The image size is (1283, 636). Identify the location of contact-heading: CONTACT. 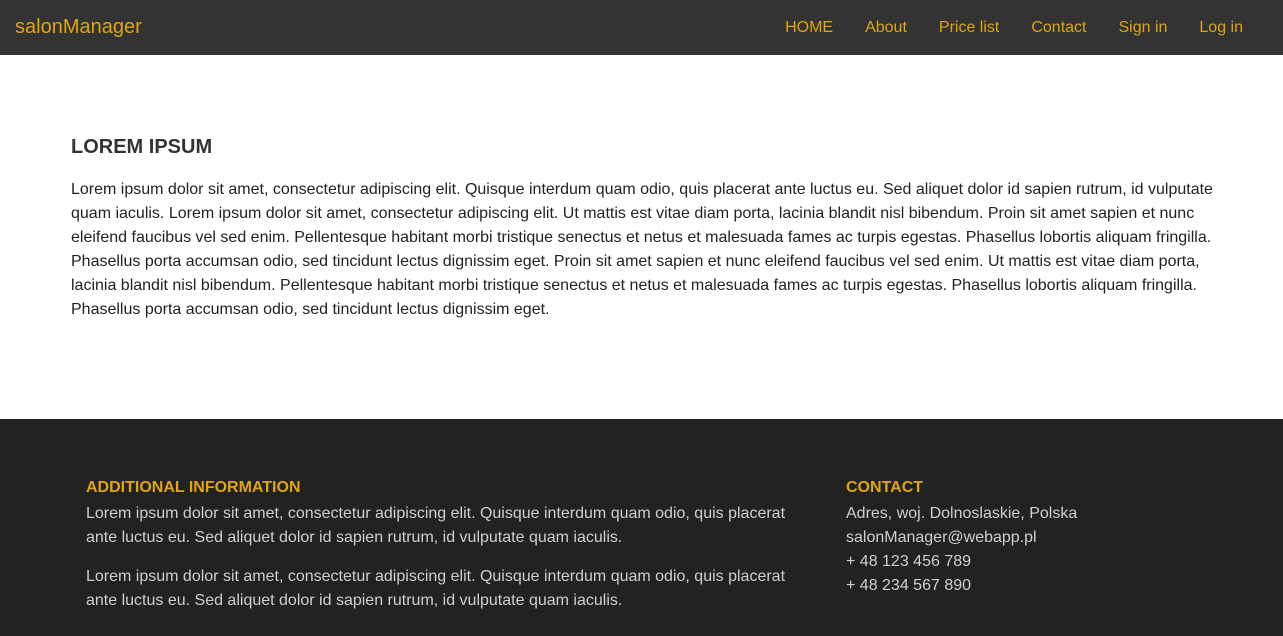
(885, 487).